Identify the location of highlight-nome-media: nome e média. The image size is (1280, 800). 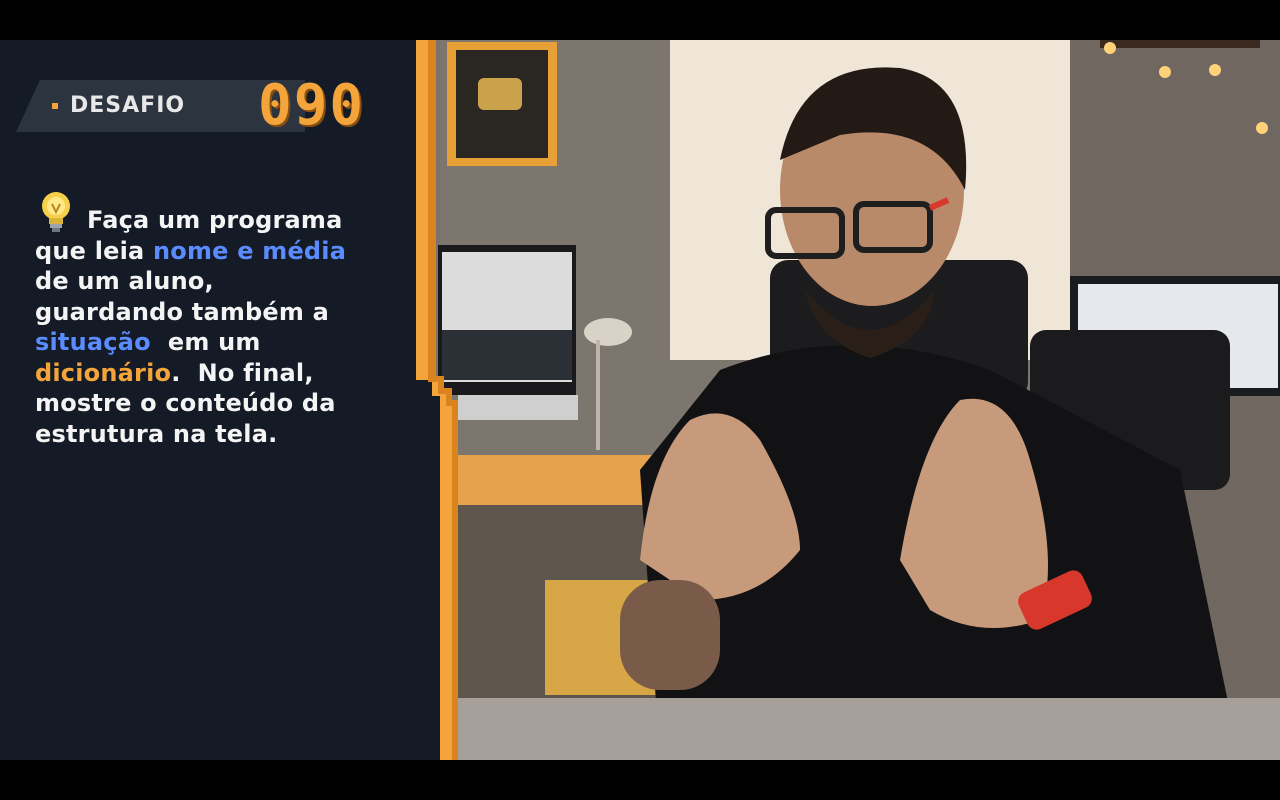
(249, 250).